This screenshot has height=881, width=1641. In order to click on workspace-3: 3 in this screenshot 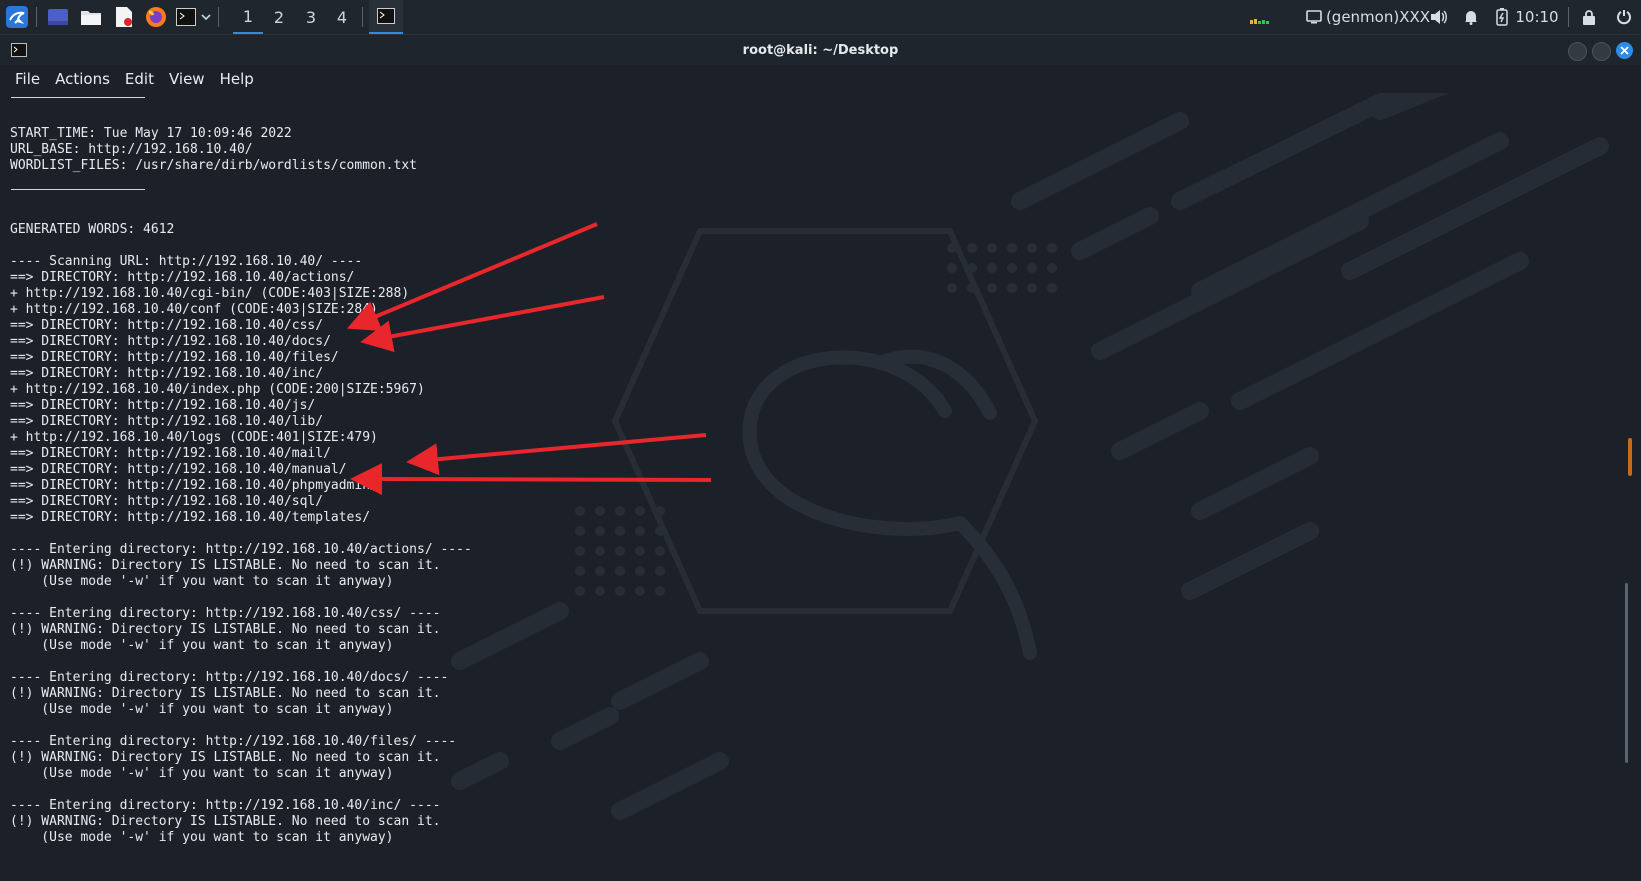, I will do `click(311, 17)`.